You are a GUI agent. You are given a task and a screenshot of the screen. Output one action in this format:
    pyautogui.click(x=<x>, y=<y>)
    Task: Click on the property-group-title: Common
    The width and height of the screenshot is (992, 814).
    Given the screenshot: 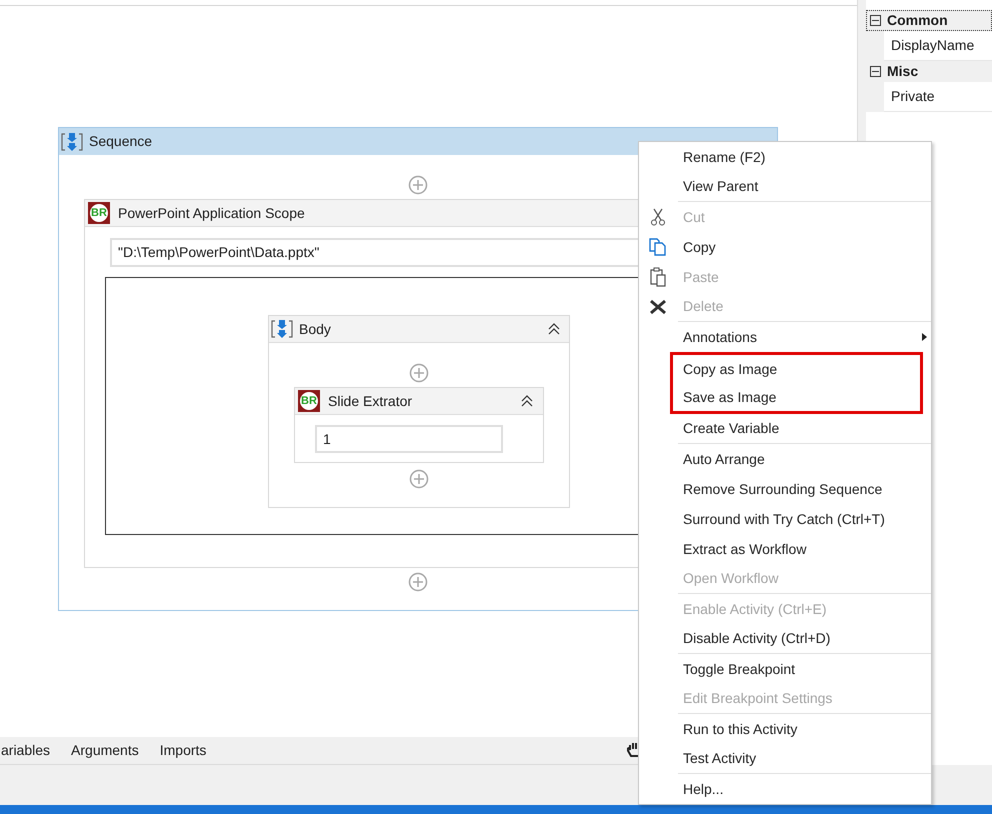 What is the action you would take?
    pyautogui.click(x=917, y=20)
    